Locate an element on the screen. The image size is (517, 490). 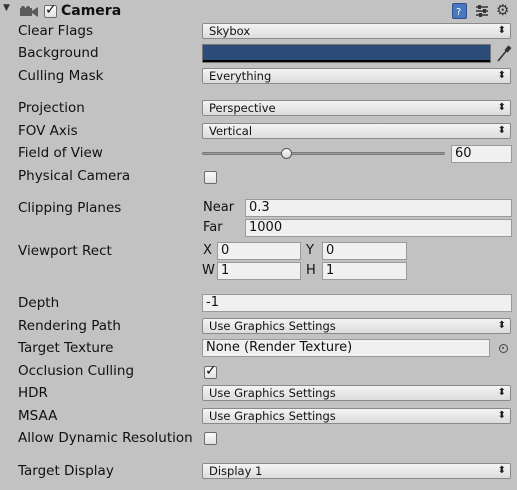
far-field: 1000 is located at coordinates (378, 228).